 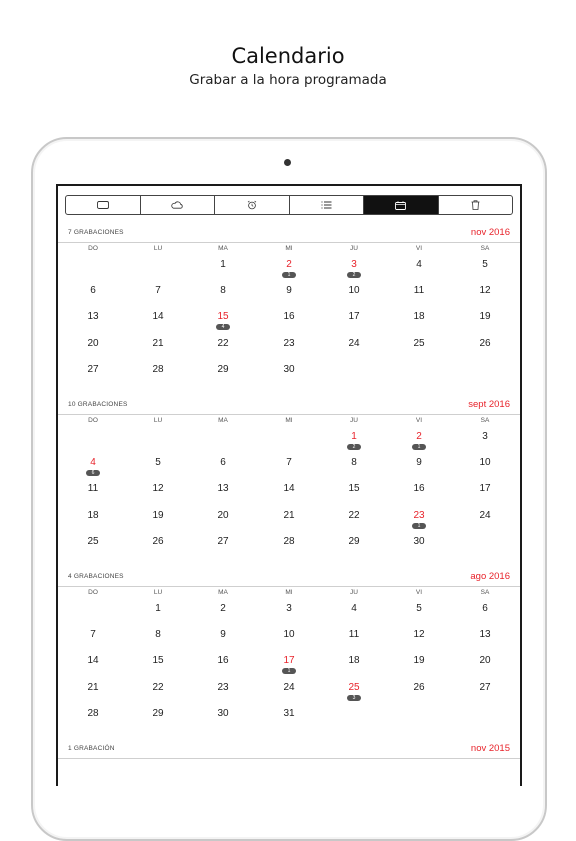 What do you see at coordinates (327, 205) in the screenshot?
I see `tab-list` at bounding box center [327, 205].